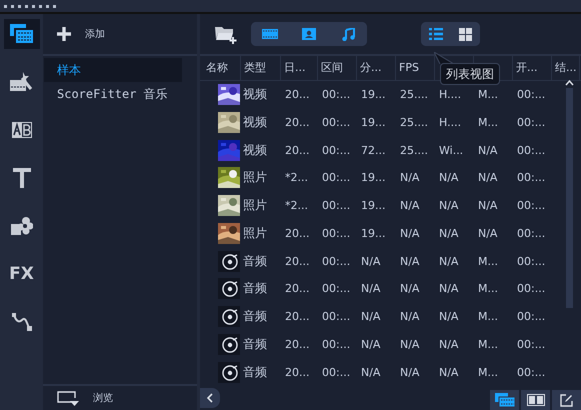 The height and width of the screenshot is (410, 581). I want to click on clapper-wand-icon, so click(22, 82).